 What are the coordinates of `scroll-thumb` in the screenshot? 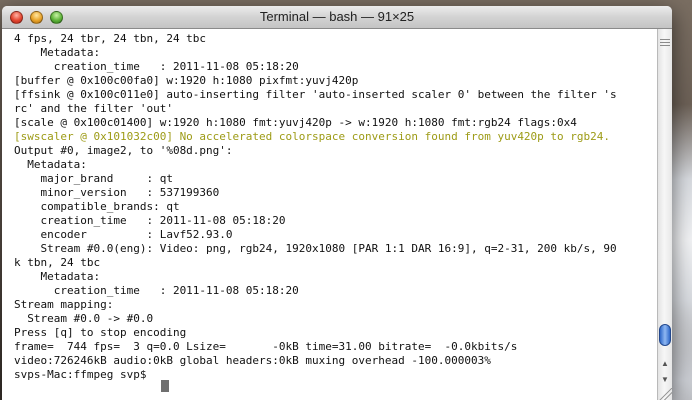 It's located at (665, 335).